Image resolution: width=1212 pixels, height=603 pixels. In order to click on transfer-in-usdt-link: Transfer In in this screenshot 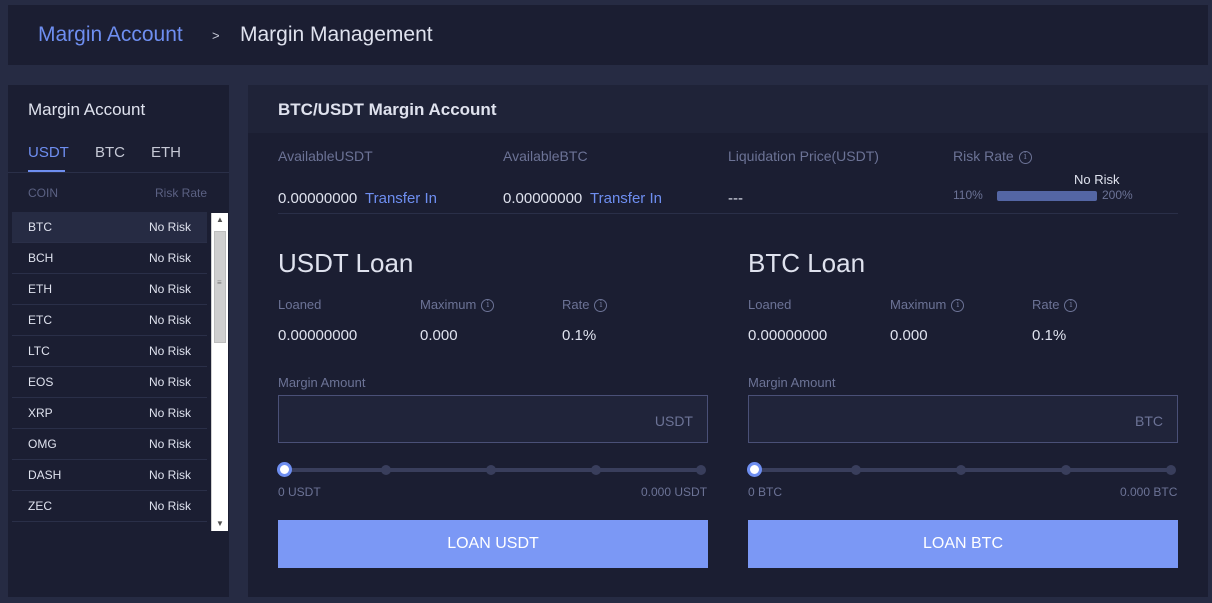, I will do `click(401, 198)`.